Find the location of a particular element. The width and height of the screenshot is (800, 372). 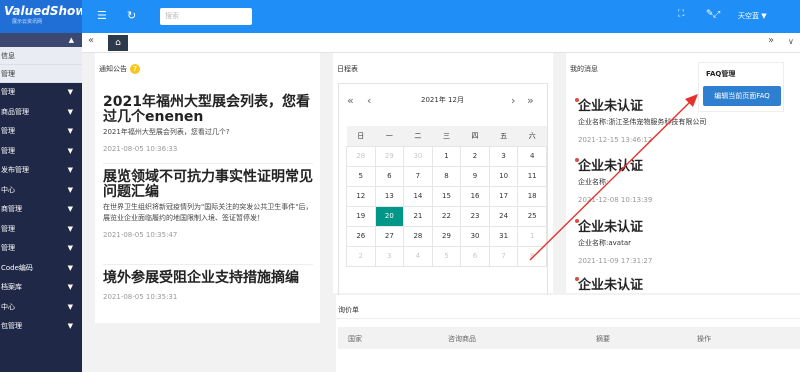

annotation-arrow is located at coordinates (613, 177).